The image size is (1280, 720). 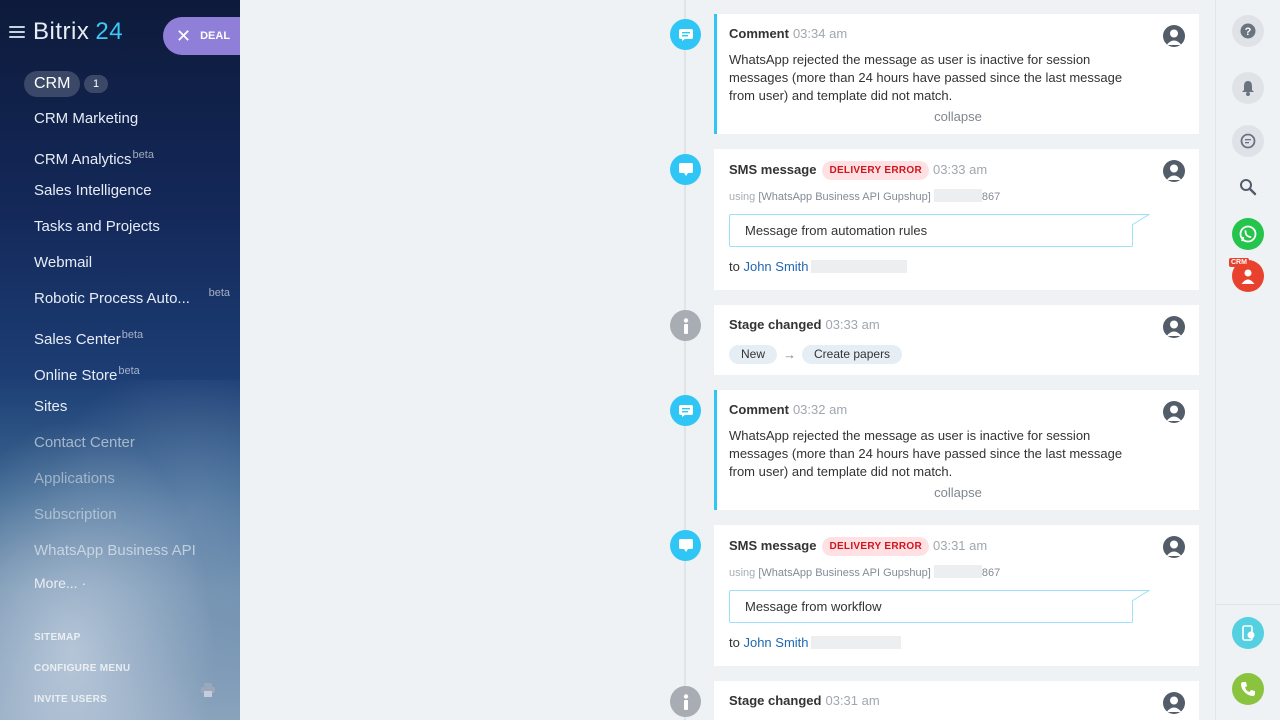 I want to click on card-time: 03:34 am, so click(x=820, y=33).